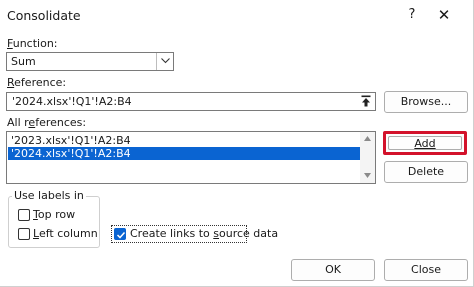 Image resolution: width=474 pixels, height=287 pixels. Describe the element at coordinates (191, 101) in the screenshot. I see `reference-input: '2024.xlsx'!Q1'!A2:B4` at that location.